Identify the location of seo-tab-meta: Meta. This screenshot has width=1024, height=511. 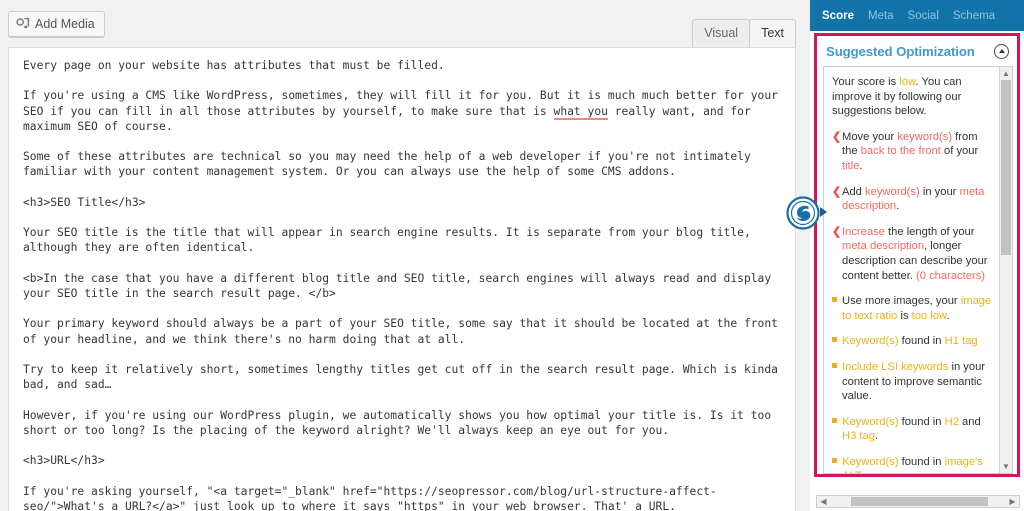
(881, 16).